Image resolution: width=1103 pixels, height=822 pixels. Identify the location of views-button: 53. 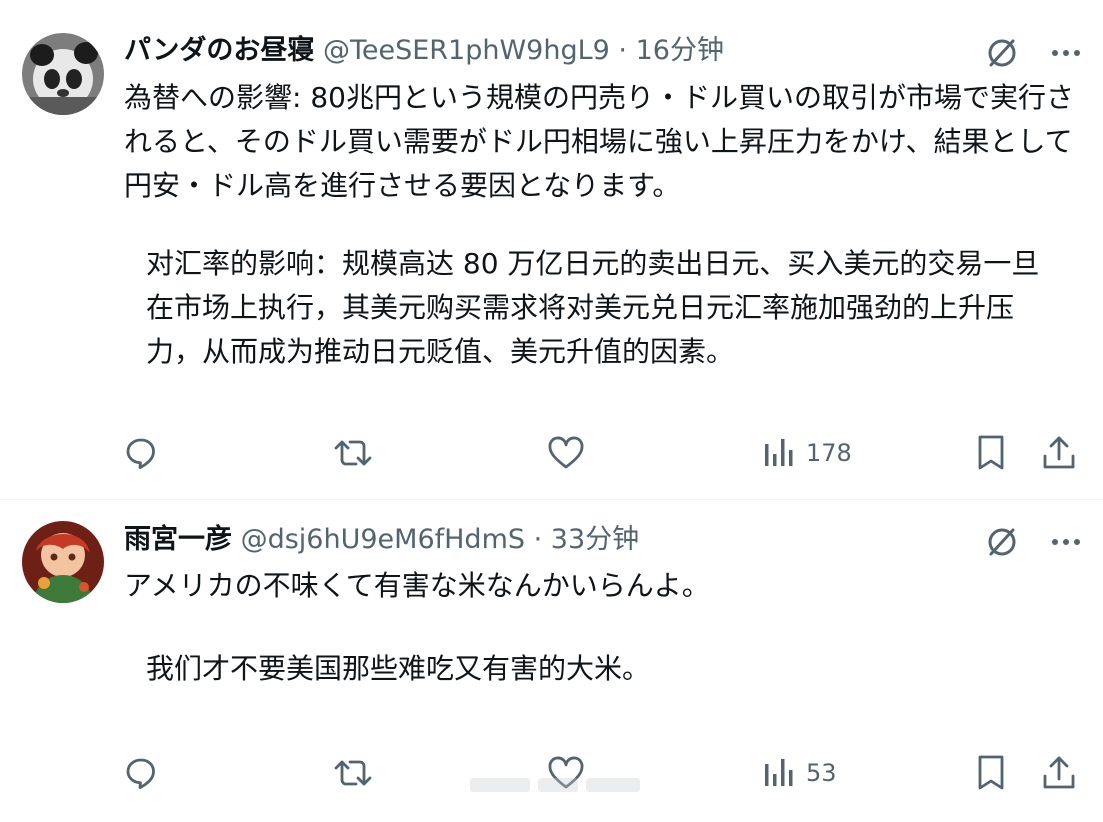
(799, 773).